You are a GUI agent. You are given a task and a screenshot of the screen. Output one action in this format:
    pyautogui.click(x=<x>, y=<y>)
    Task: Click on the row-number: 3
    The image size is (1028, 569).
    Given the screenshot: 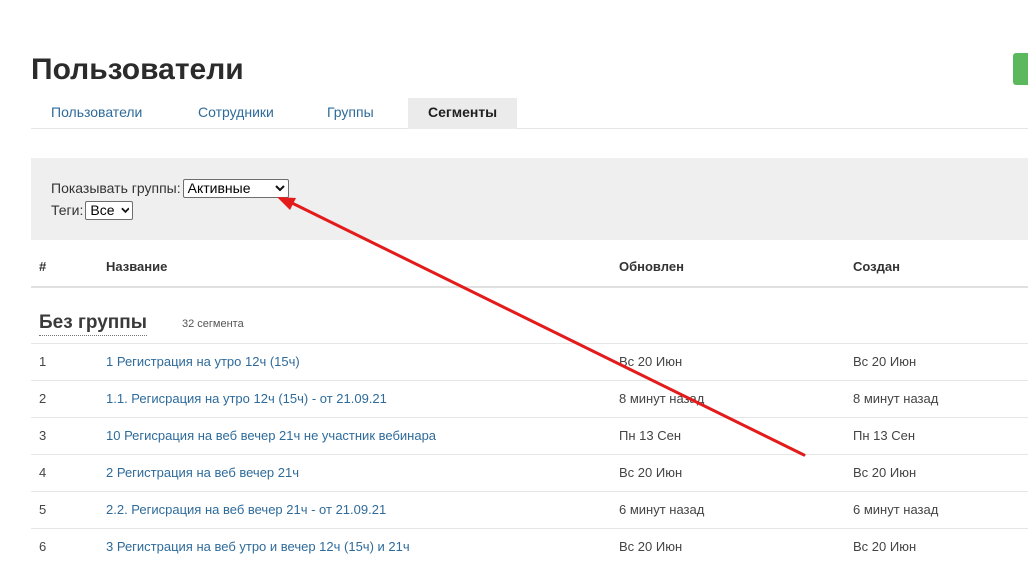 What is the action you would take?
    pyautogui.click(x=43, y=435)
    